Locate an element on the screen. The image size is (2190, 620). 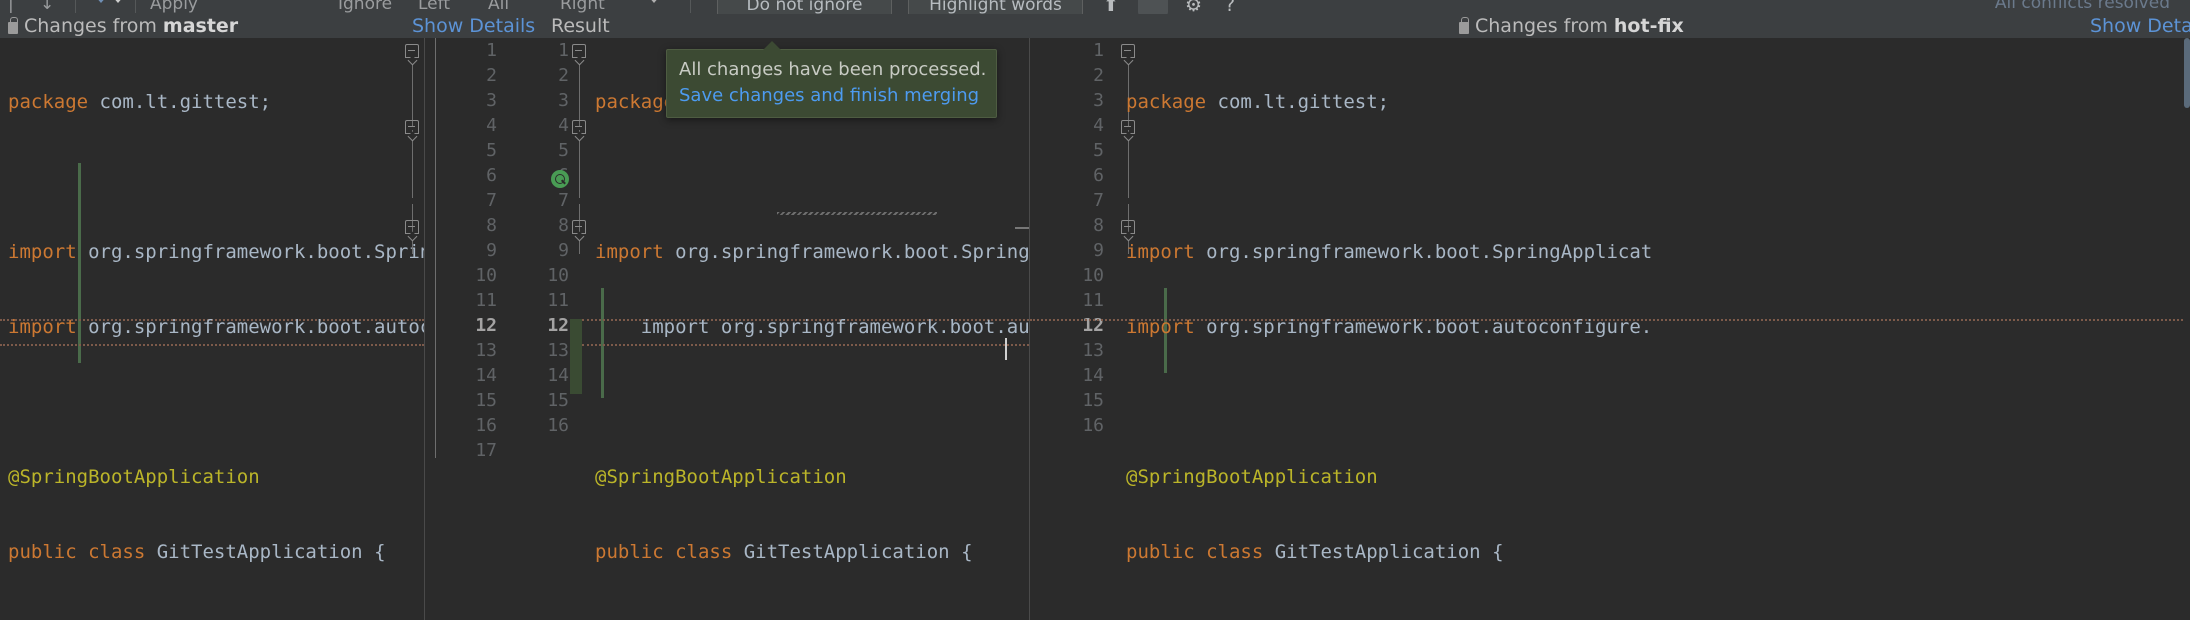
highlight-policy-combo: Highlight words is located at coordinates (995, 7).